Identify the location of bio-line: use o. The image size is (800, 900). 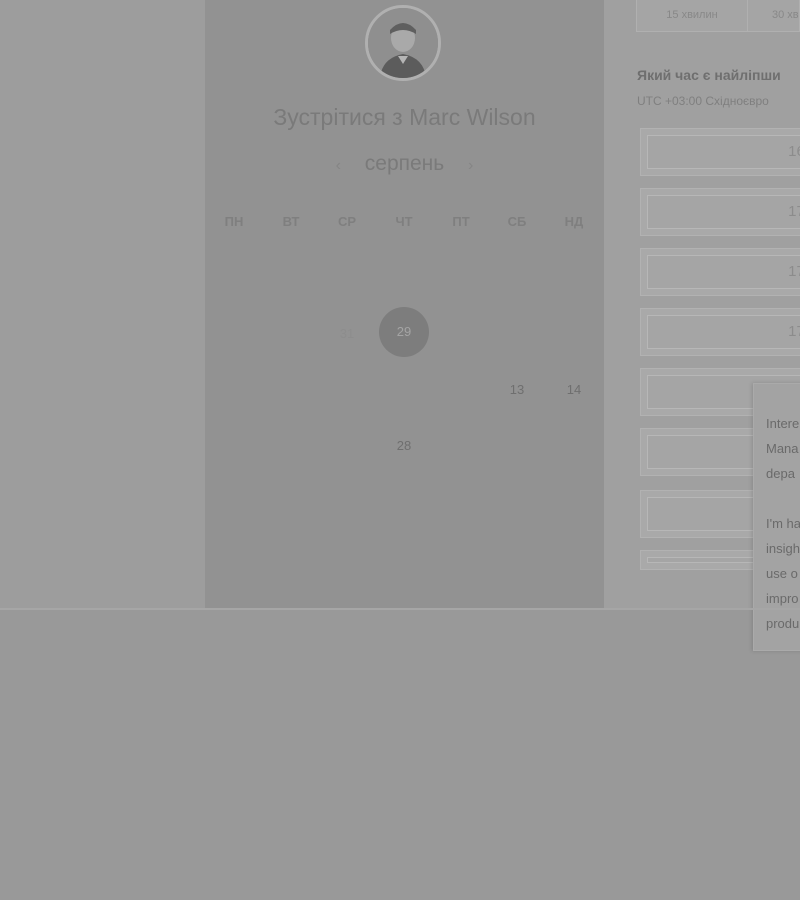
(782, 573).